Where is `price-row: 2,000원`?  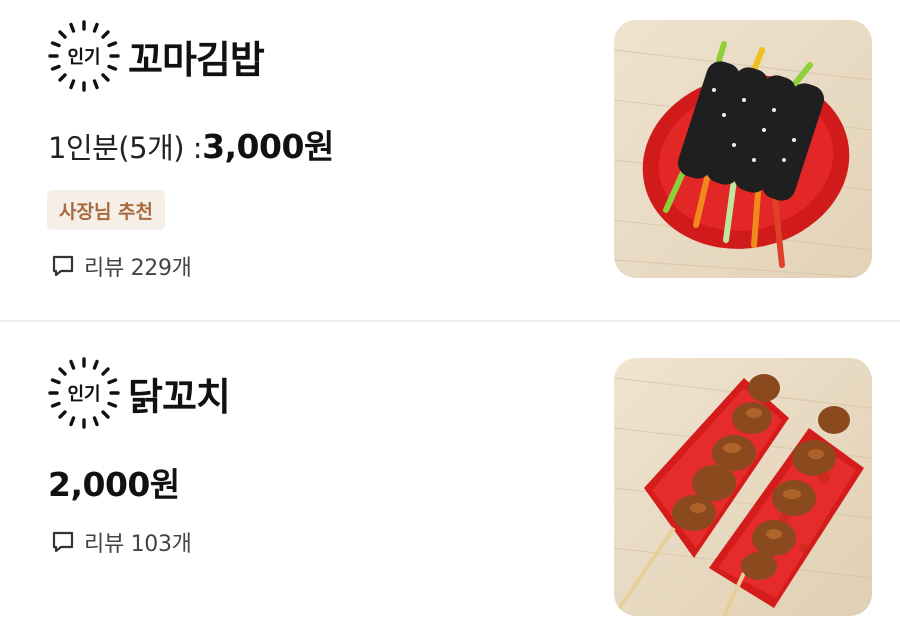 price-row: 2,000원 is located at coordinates (114, 482).